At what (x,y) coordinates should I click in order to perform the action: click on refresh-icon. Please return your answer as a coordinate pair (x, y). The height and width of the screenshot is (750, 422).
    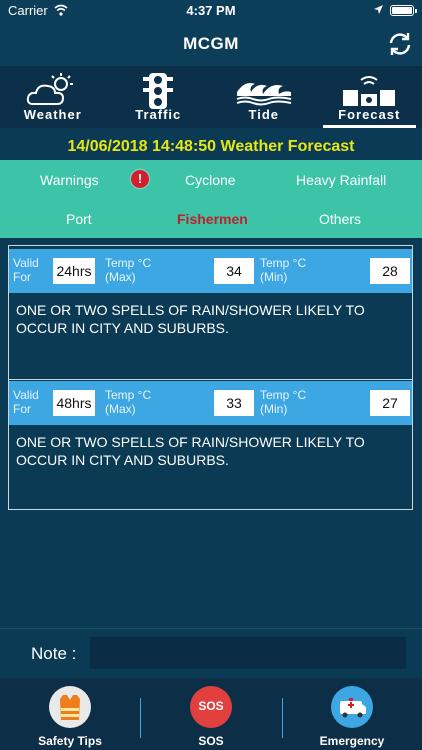
    Looking at the image, I should click on (400, 44).